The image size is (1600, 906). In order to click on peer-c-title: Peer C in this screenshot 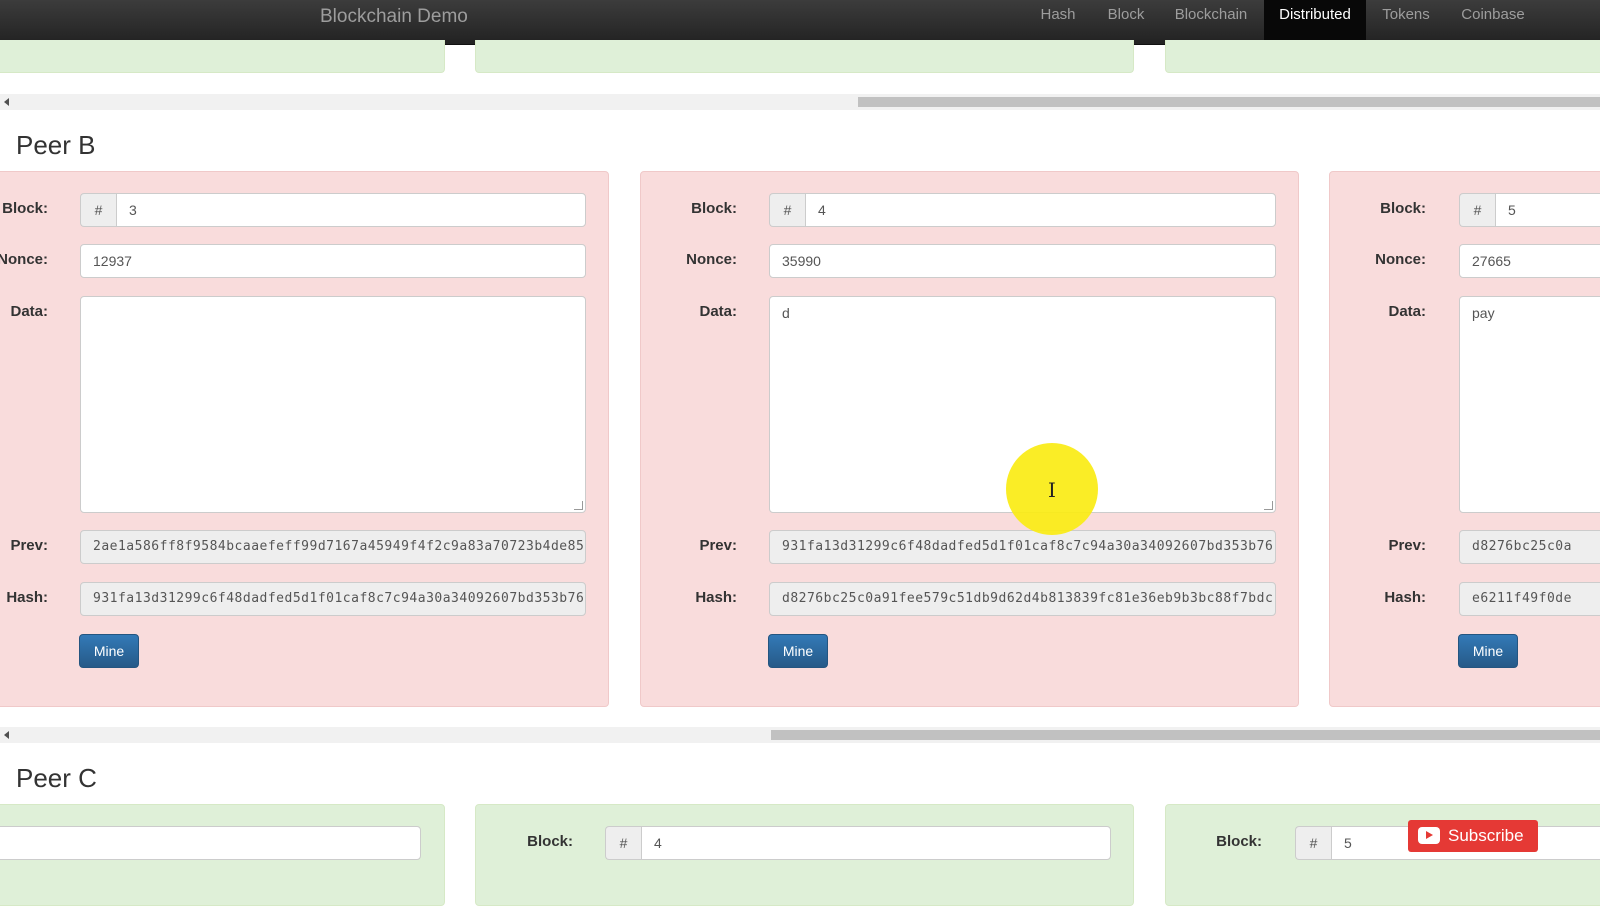, I will do `click(56, 778)`.